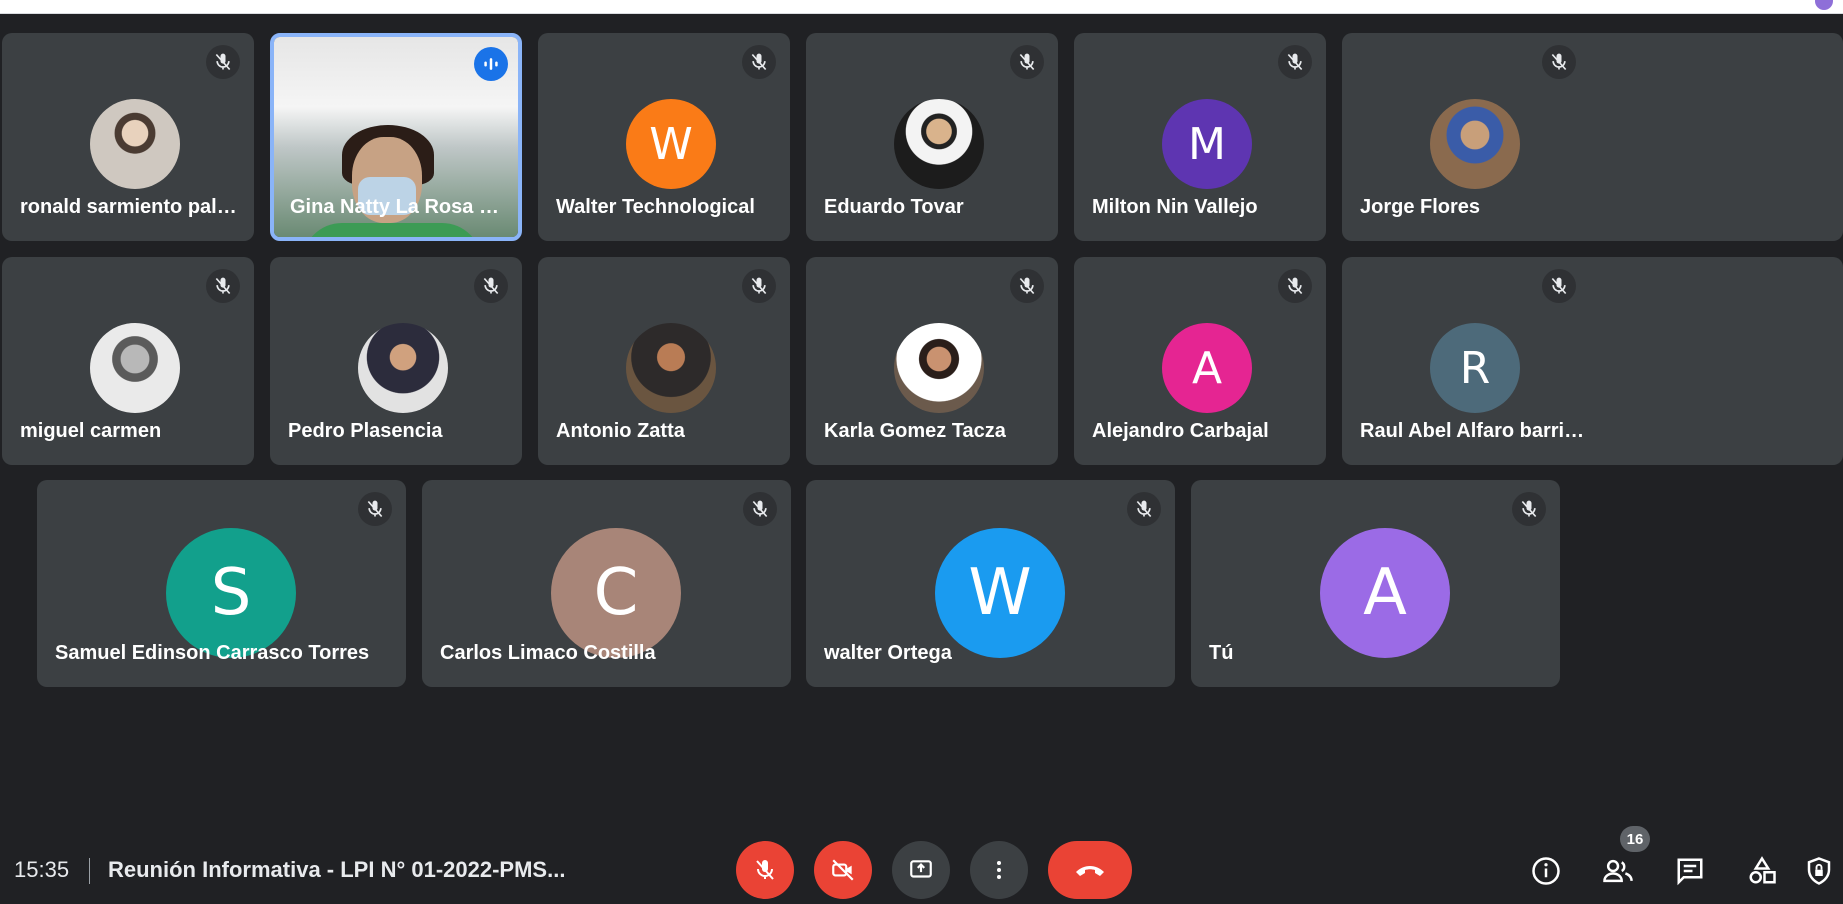 The image size is (1843, 904). What do you see at coordinates (616, 593) in the screenshot?
I see `participant-initial-avatar: C` at bounding box center [616, 593].